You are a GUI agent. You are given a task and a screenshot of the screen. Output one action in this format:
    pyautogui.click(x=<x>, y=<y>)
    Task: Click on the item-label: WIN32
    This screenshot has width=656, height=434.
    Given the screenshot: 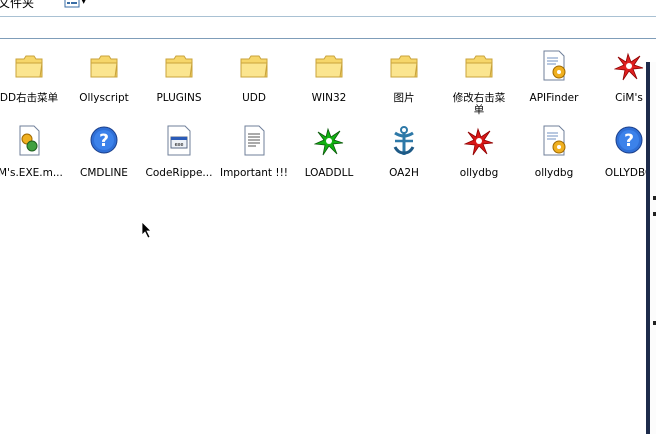 What is the action you would take?
    pyautogui.click(x=329, y=98)
    